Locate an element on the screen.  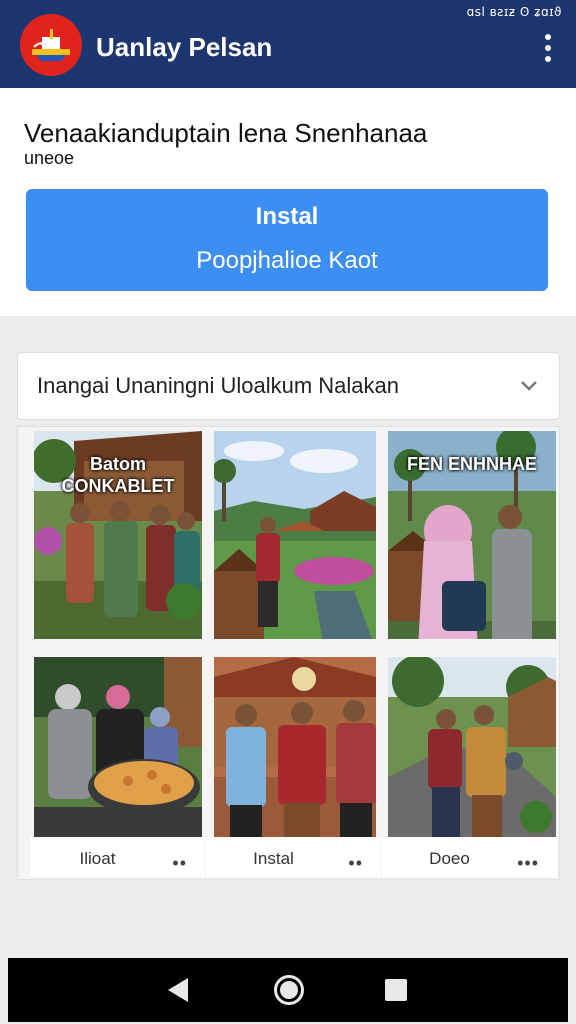
gallery-photo-3: FEN ENHNHAE is located at coordinates (472, 535).